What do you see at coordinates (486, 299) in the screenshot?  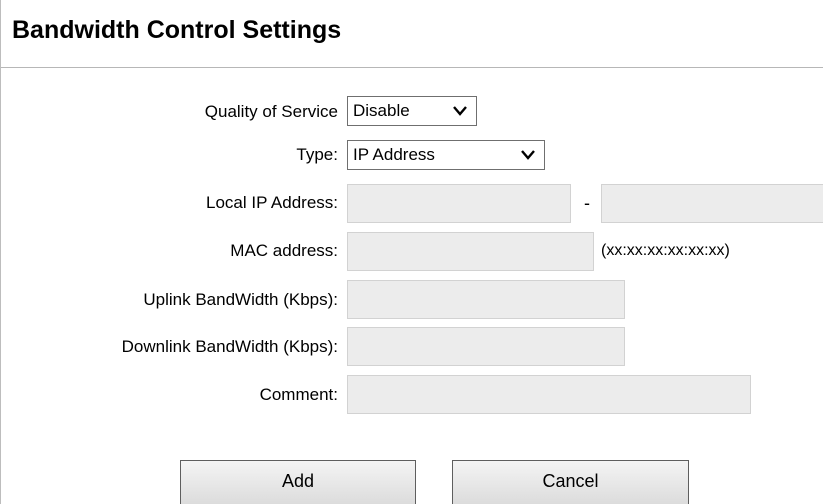 I see `uplink-bandwidth-input` at bounding box center [486, 299].